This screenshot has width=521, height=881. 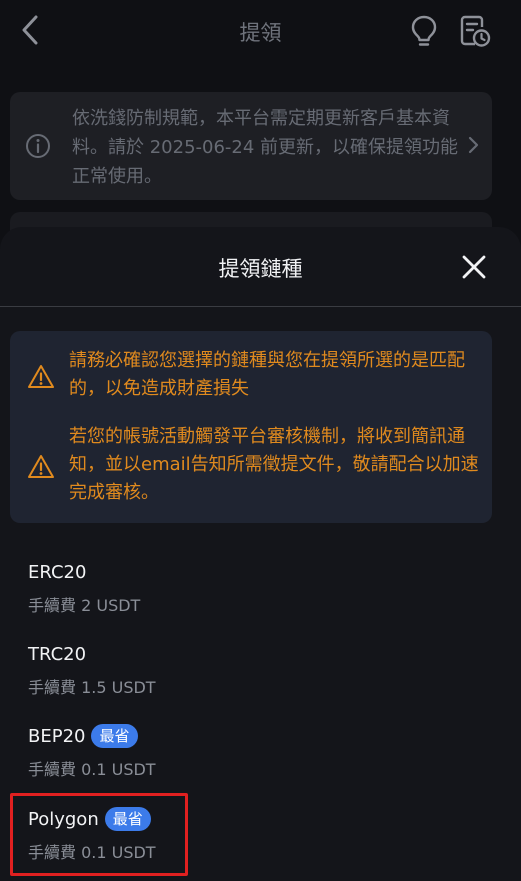 What do you see at coordinates (260, 674) in the screenshot?
I see `chain-option-trc20: TRC20 手續費 1.5 USDT` at bounding box center [260, 674].